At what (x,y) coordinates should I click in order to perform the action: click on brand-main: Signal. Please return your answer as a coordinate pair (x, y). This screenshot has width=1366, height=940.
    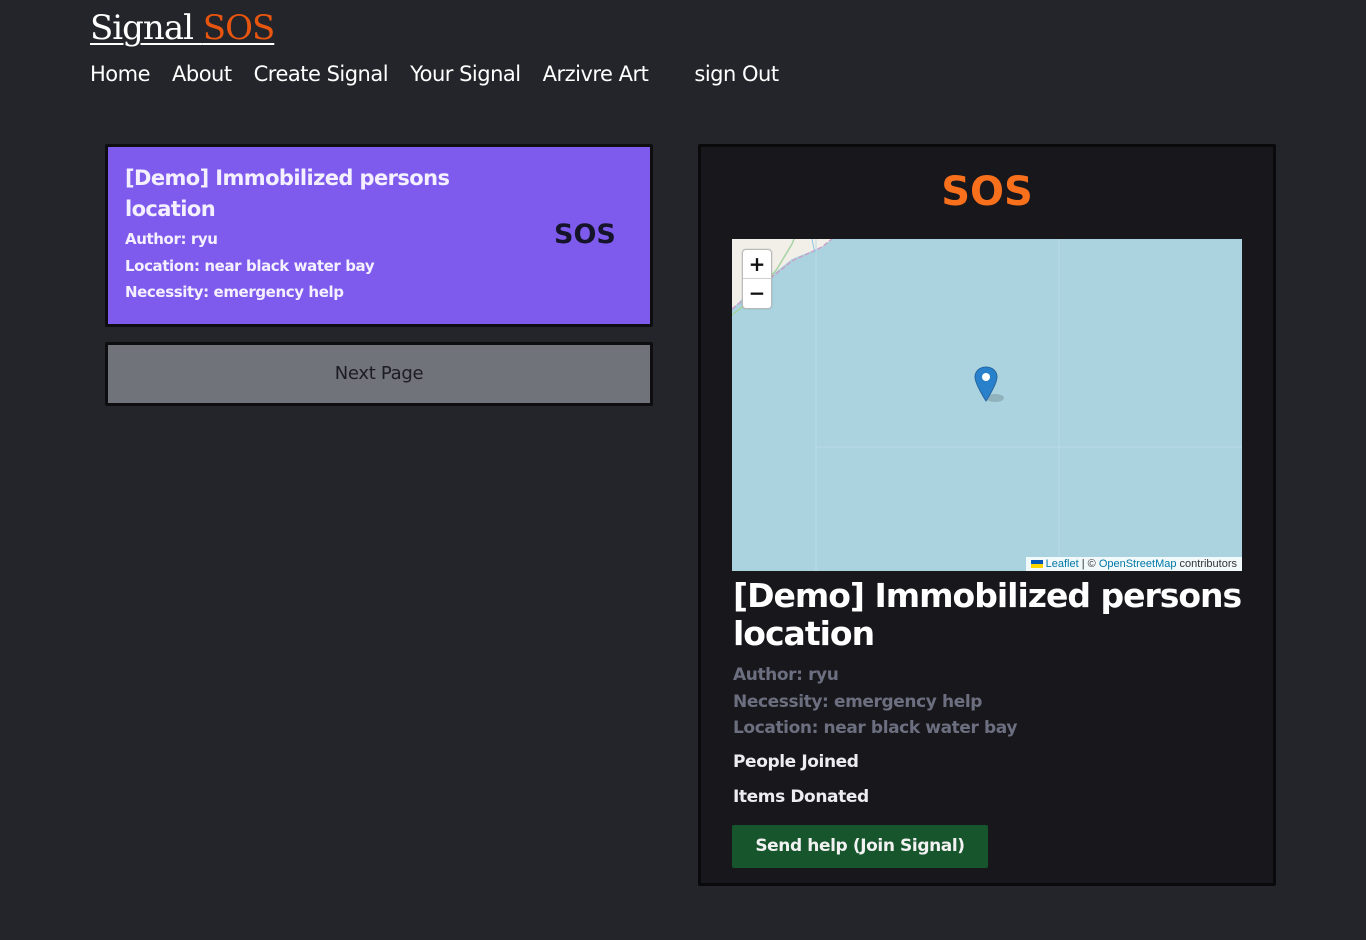
    Looking at the image, I should click on (142, 28).